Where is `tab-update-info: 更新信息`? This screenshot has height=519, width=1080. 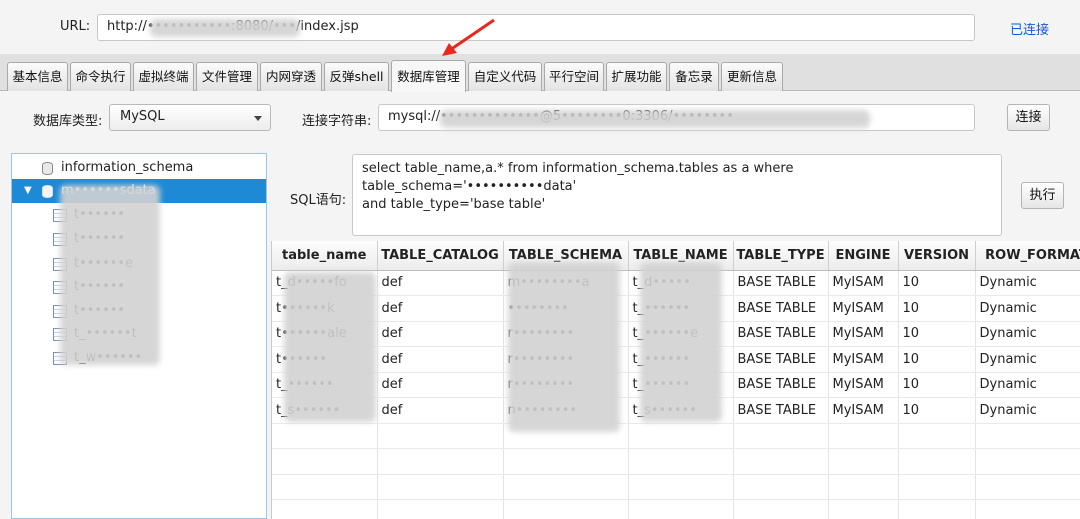 tab-update-info: 更新信息 is located at coordinates (752, 76).